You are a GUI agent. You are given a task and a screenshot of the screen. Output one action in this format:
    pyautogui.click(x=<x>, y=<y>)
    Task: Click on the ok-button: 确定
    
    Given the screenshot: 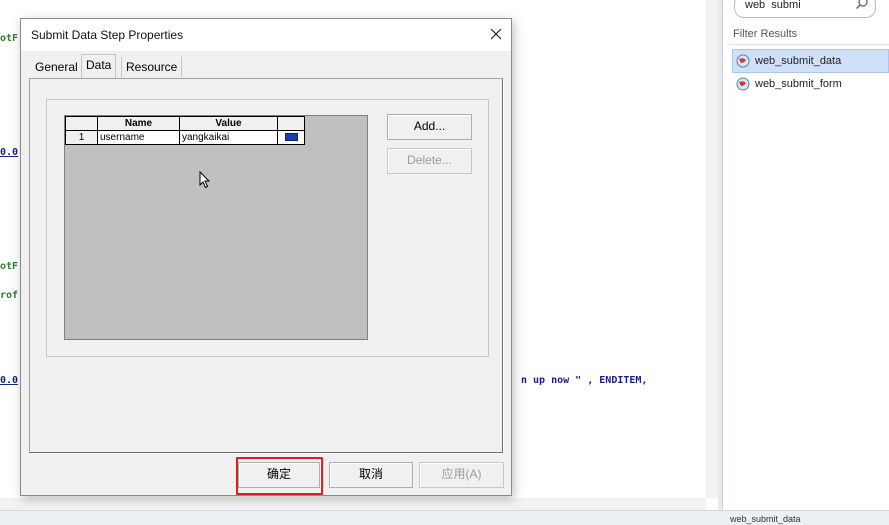 What is the action you would take?
    pyautogui.click(x=279, y=475)
    